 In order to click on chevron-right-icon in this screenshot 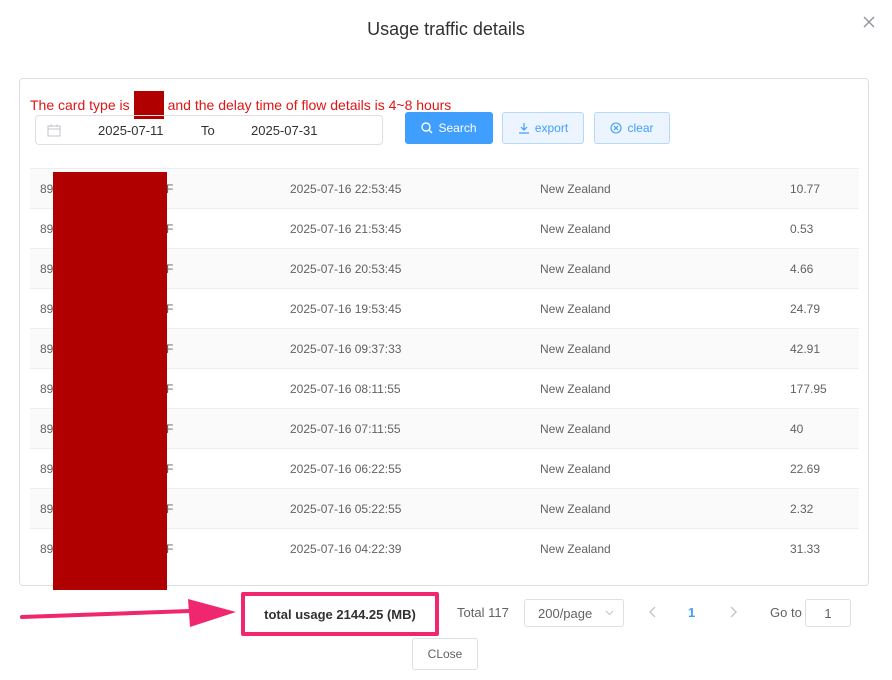, I will do `click(733, 612)`.